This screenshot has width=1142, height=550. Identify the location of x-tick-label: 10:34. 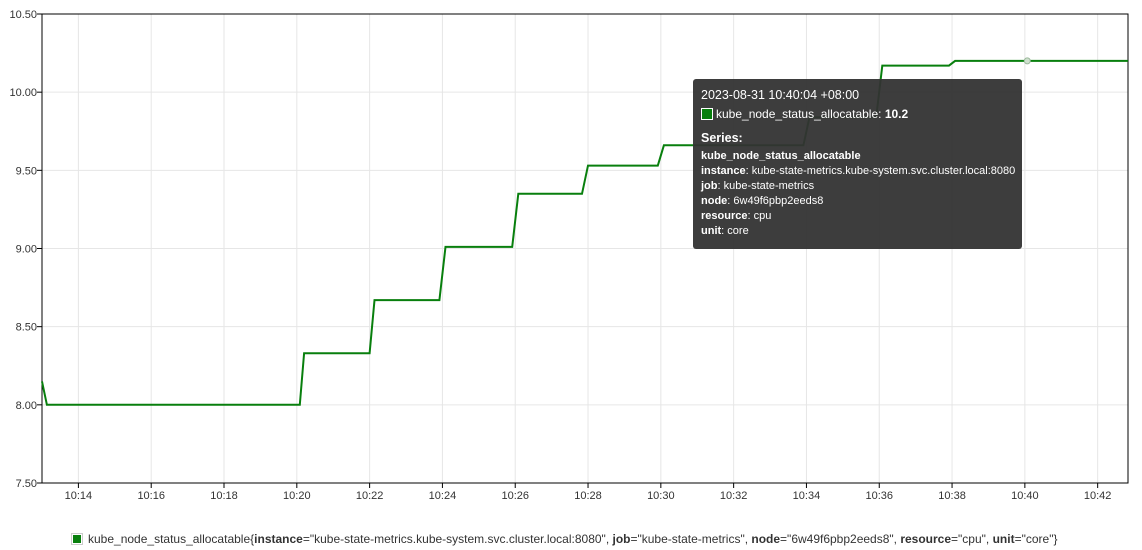
(807, 496).